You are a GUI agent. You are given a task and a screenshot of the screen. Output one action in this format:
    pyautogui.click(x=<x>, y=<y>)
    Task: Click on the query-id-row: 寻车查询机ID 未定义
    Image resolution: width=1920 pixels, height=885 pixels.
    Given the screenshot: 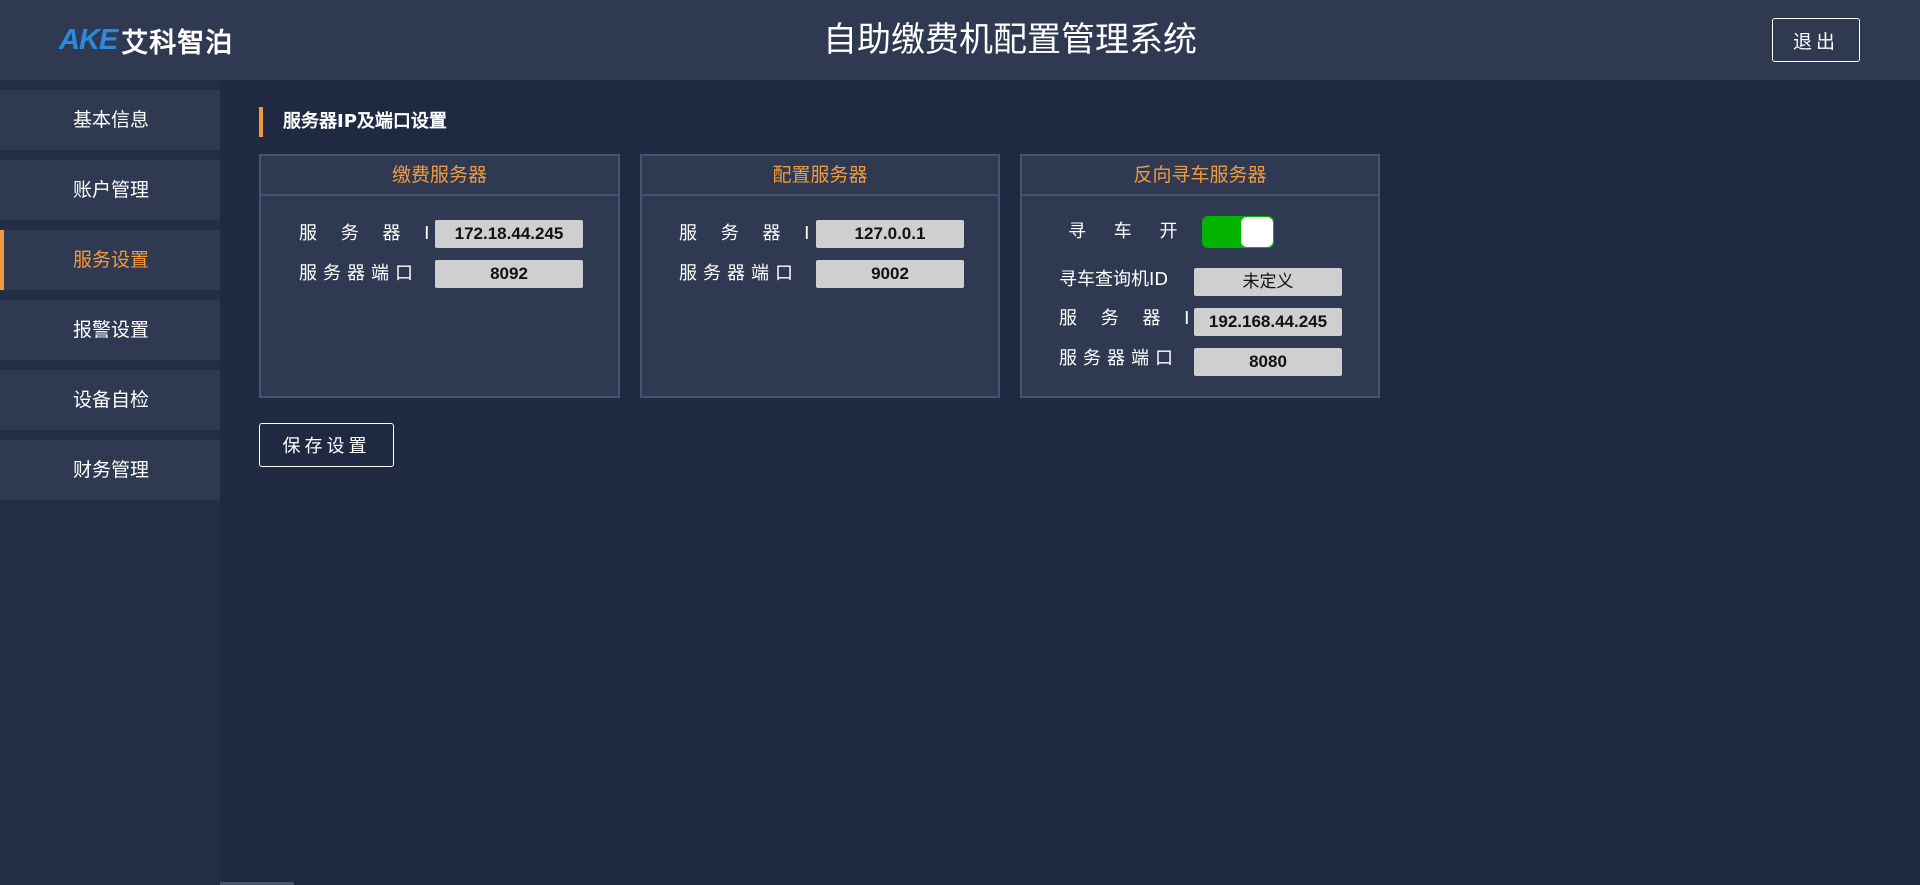 What is the action you would take?
    pyautogui.click(x=1202, y=282)
    